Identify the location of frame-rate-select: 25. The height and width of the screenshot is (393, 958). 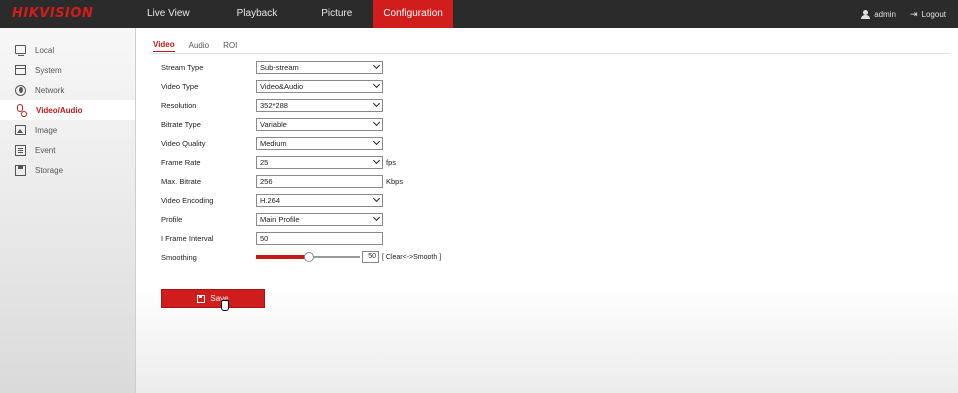
(319, 162).